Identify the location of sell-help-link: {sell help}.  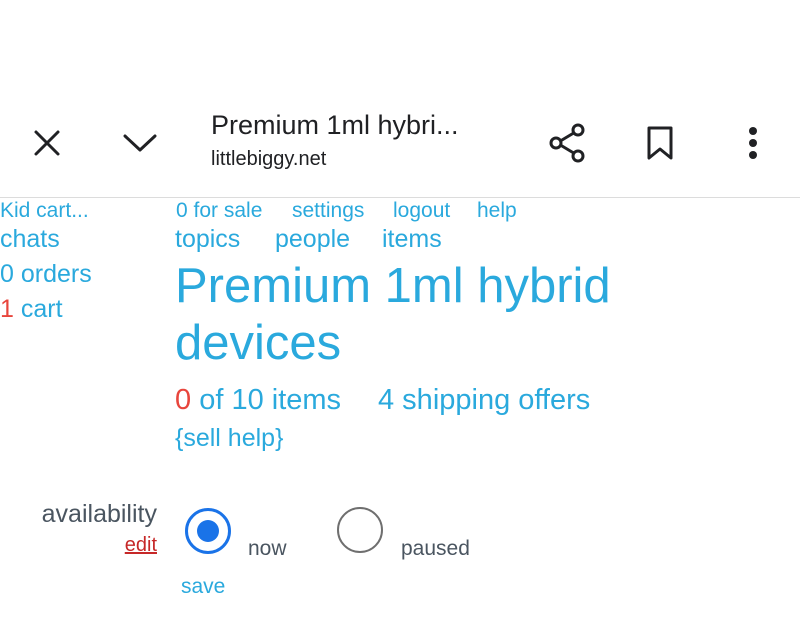
(229, 438).